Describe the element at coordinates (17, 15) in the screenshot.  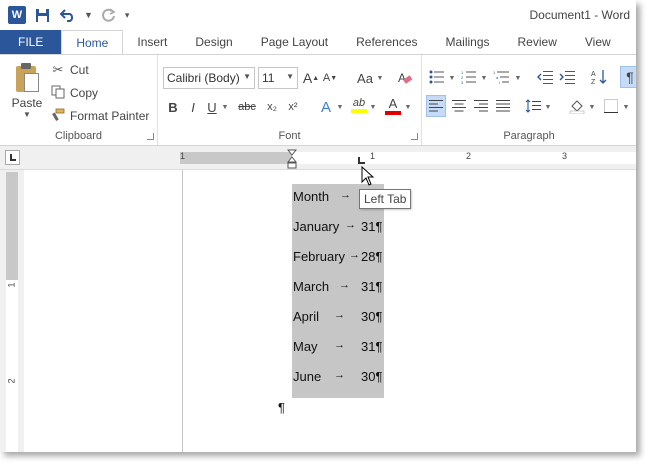
I see `word-icon: W` at that location.